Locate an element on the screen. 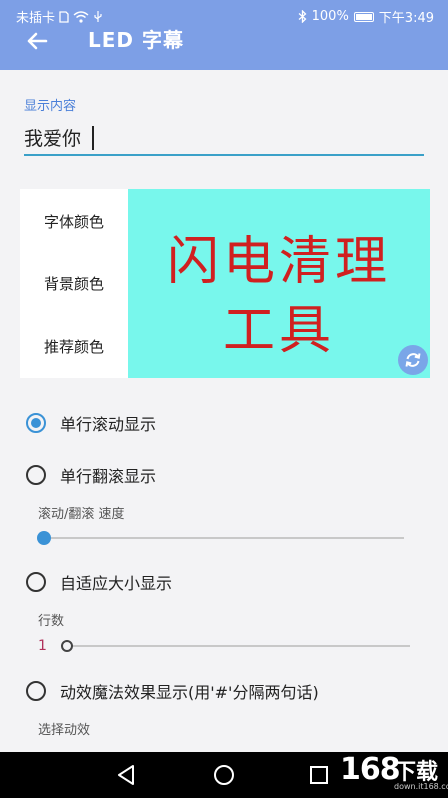  radio-single-scroll is located at coordinates (36, 423).